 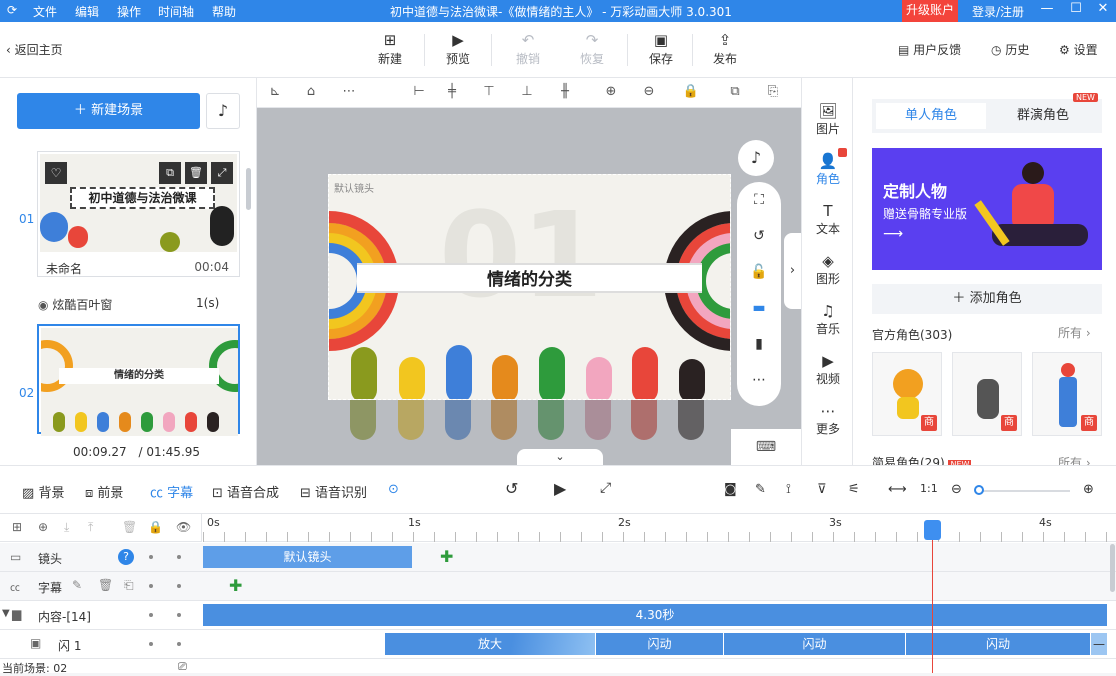 I want to click on scene-card-2: 情绪的分类, so click(x=138, y=380).